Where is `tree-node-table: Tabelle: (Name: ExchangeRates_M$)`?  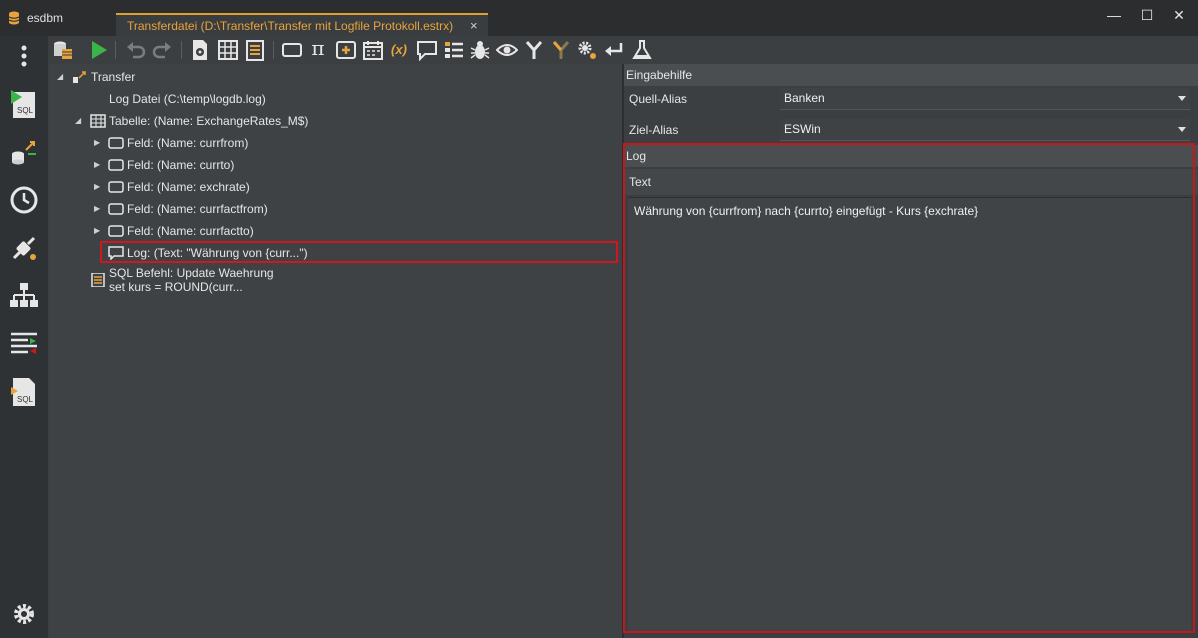
tree-node-table: Tabelle: (Name: ExchangeRates_M$) is located at coordinates (208, 121).